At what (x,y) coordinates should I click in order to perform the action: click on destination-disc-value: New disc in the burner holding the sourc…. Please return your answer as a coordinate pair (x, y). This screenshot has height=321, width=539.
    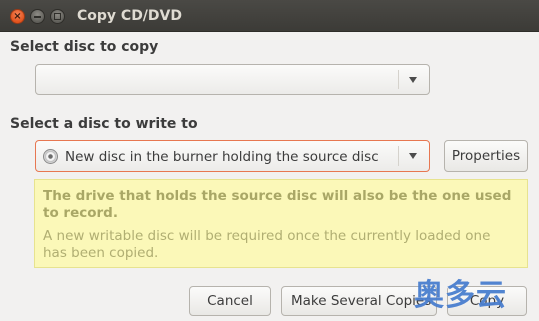
    Looking at the image, I should click on (222, 157).